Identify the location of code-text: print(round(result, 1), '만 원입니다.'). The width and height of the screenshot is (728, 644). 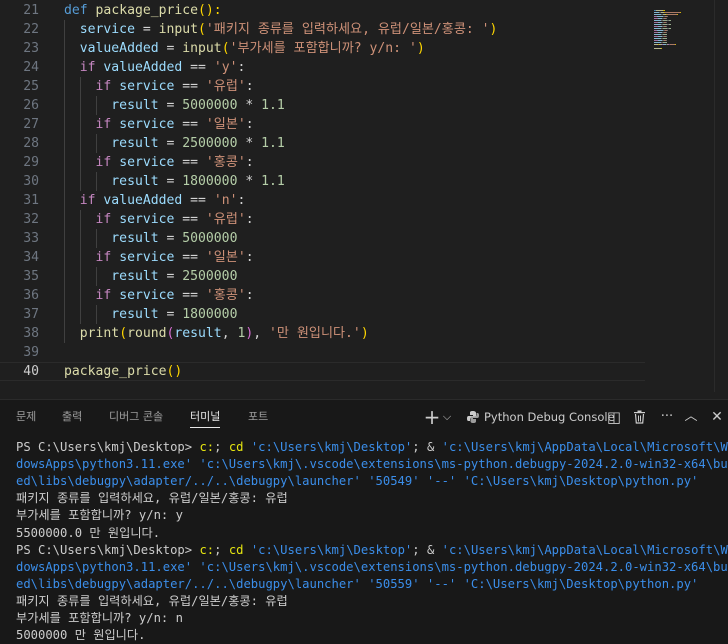
(216, 333).